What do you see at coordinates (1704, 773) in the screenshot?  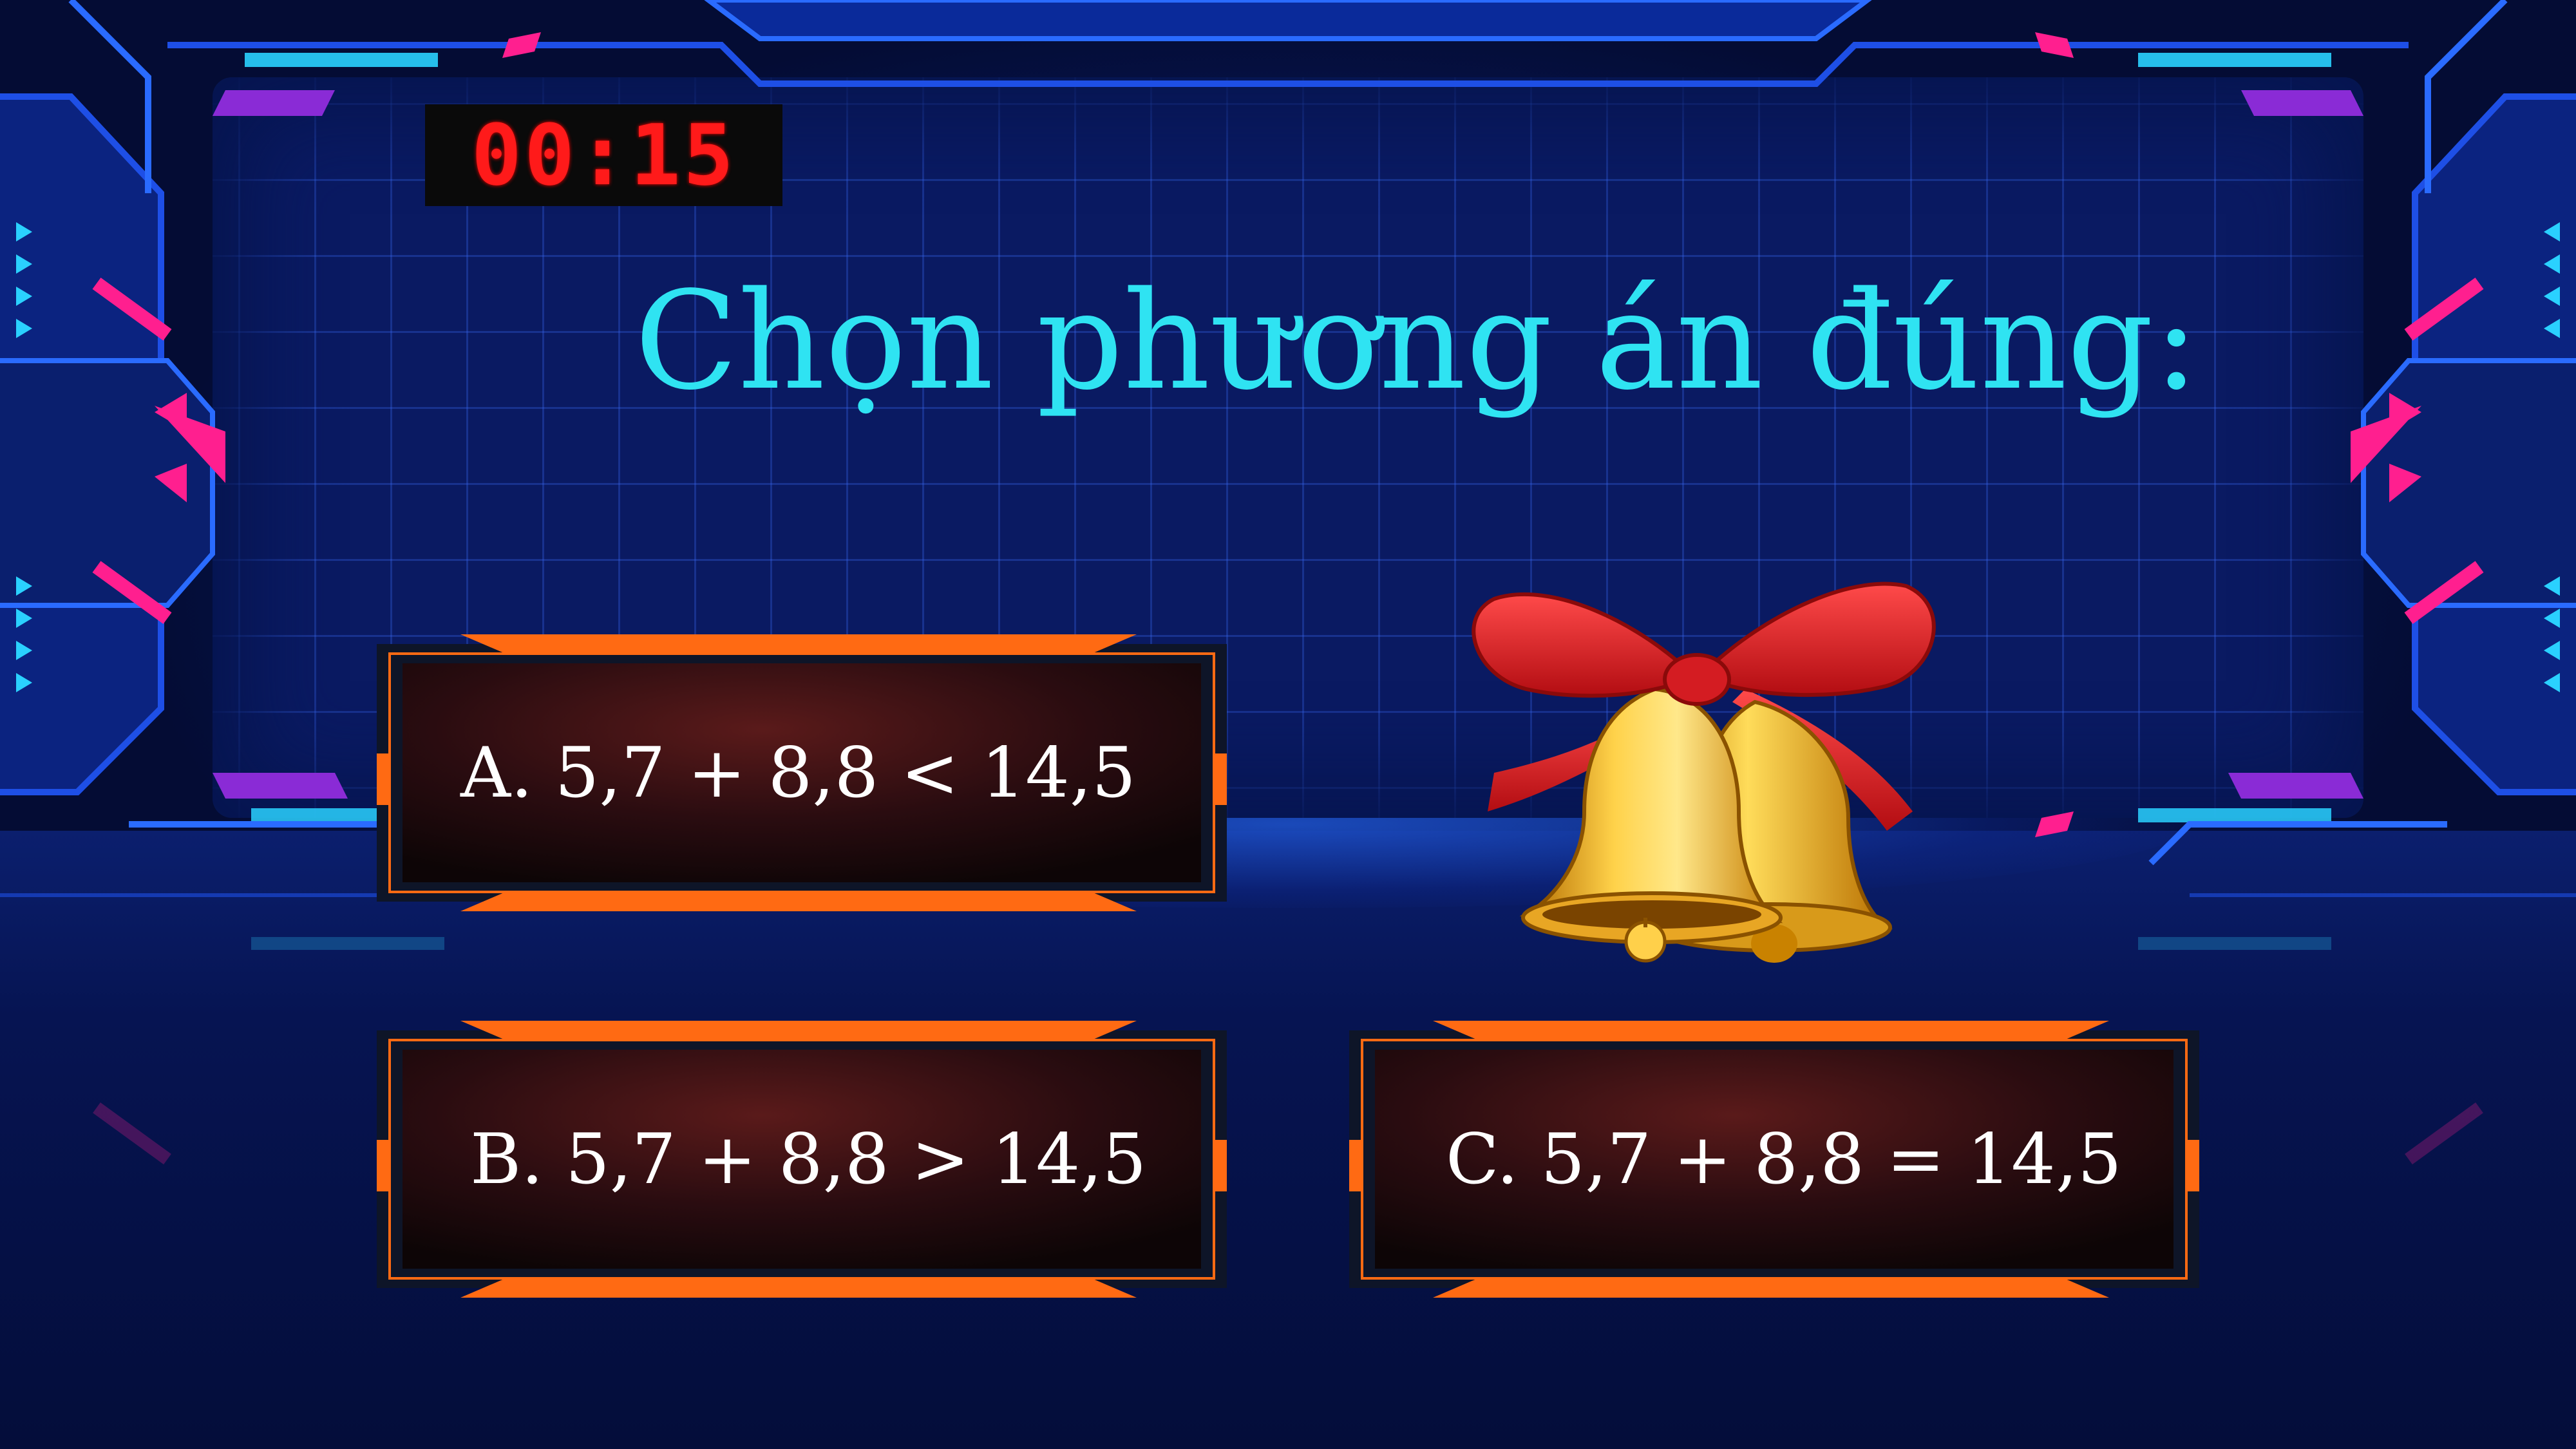 I see `bells-ribbon-icon` at bounding box center [1704, 773].